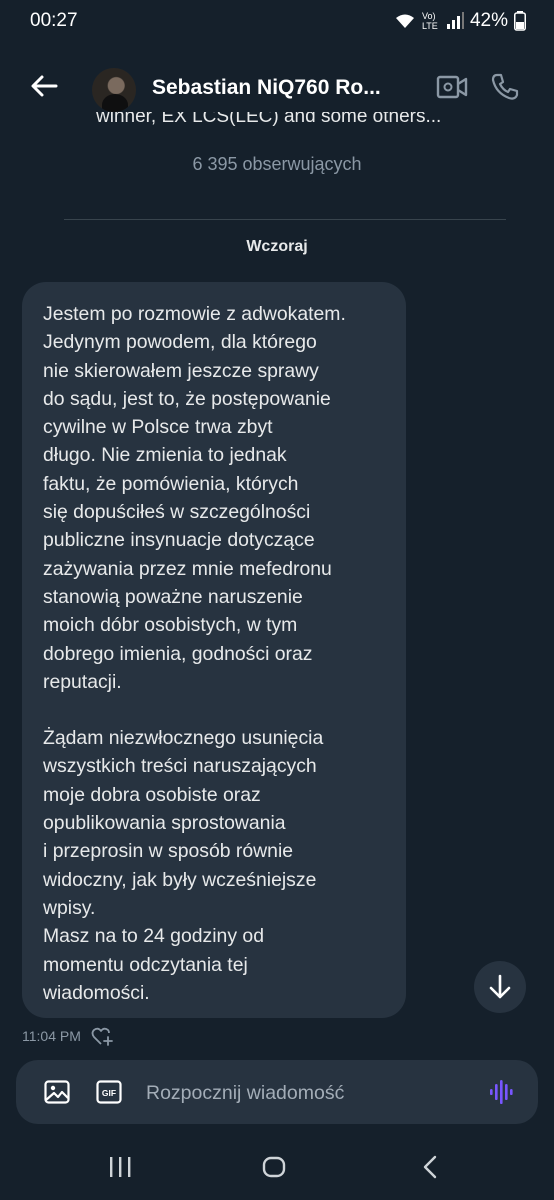  What do you see at coordinates (311, 1093) in the screenshot?
I see `message-input` at bounding box center [311, 1093].